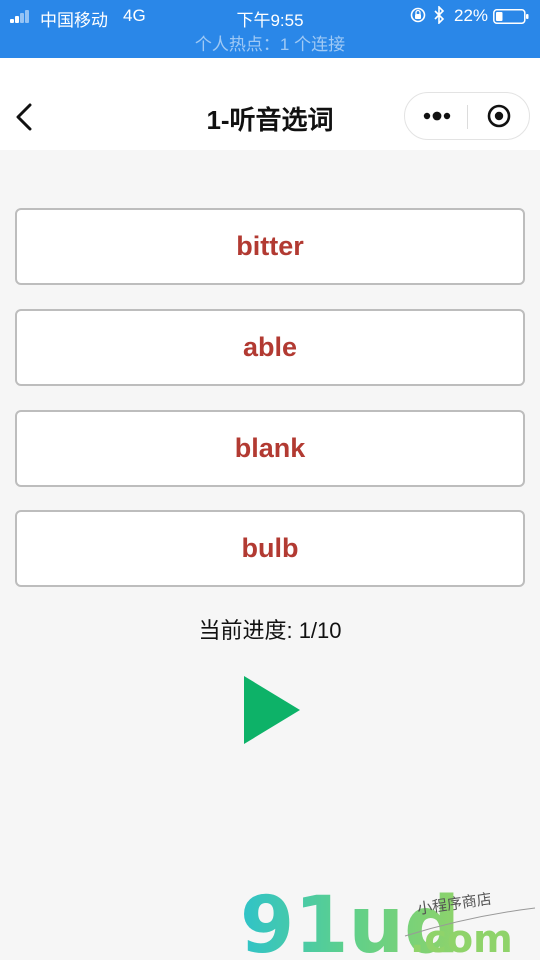 Image resolution: width=540 pixels, height=960 pixels. I want to click on more-dots-icon, so click(437, 116).